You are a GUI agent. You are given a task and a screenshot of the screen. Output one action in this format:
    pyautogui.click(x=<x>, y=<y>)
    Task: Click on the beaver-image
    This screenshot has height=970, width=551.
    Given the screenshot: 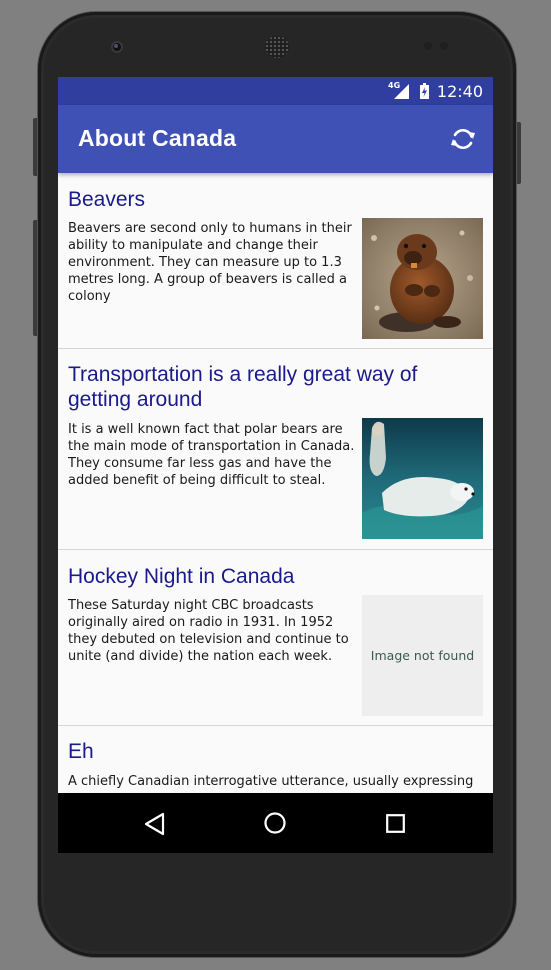 What is the action you would take?
    pyautogui.click(x=422, y=278)
    